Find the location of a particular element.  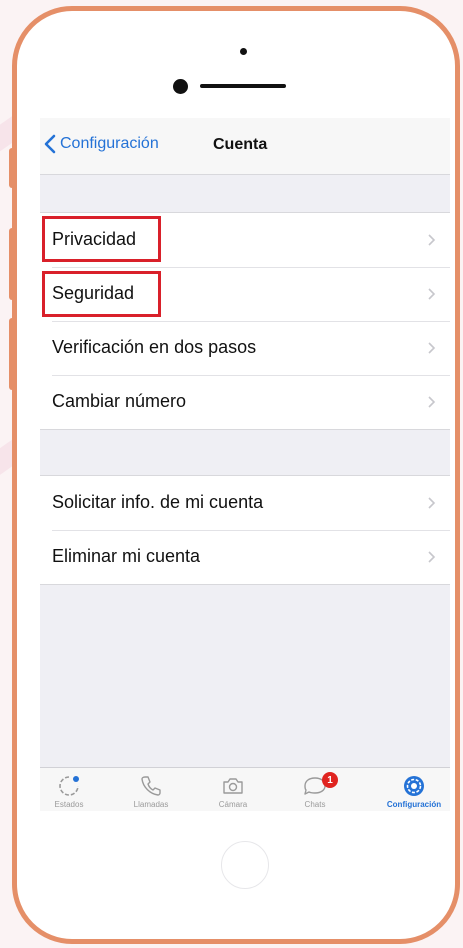

tab-label: Configuración is located at coordinates (414, 804).